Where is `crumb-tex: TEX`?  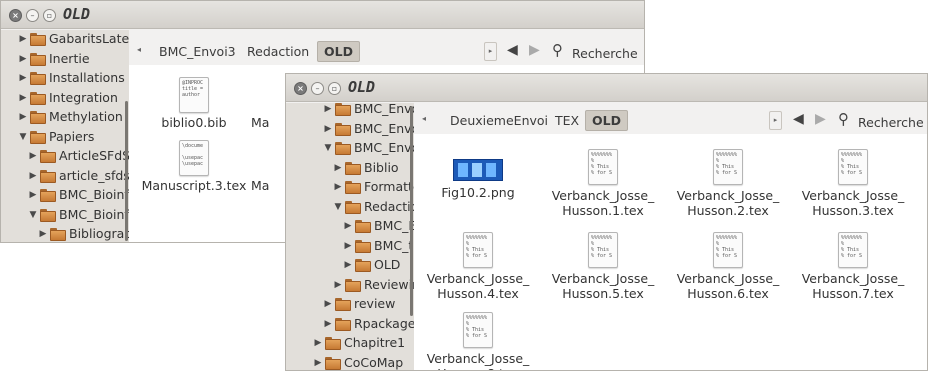
crumb-tex: TEX is located at coordinates (567, 120).